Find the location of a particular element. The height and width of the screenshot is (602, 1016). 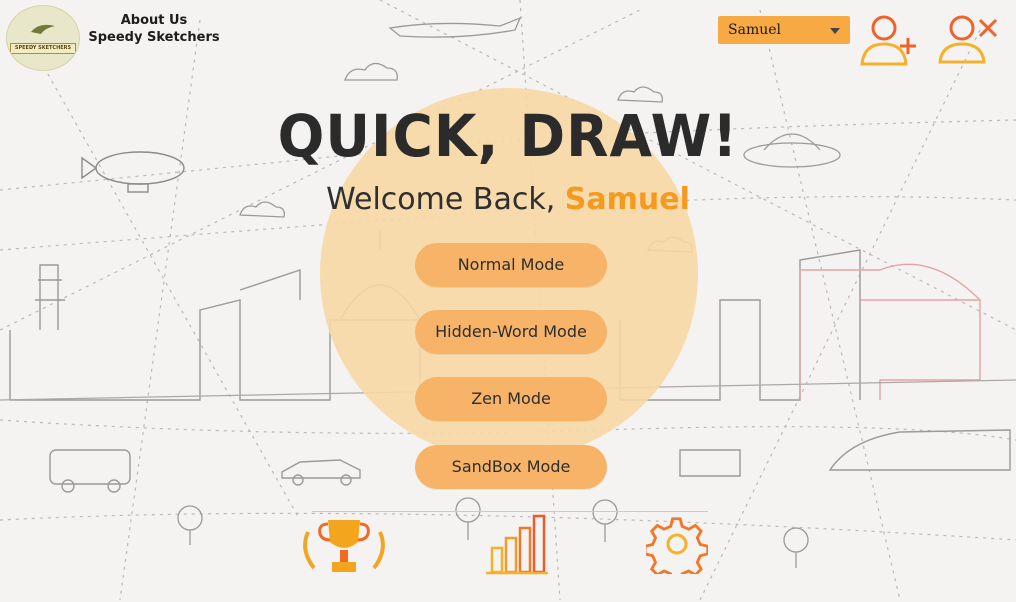

normal-mode-button: Normal Mode is located at coordinates (511, 265).